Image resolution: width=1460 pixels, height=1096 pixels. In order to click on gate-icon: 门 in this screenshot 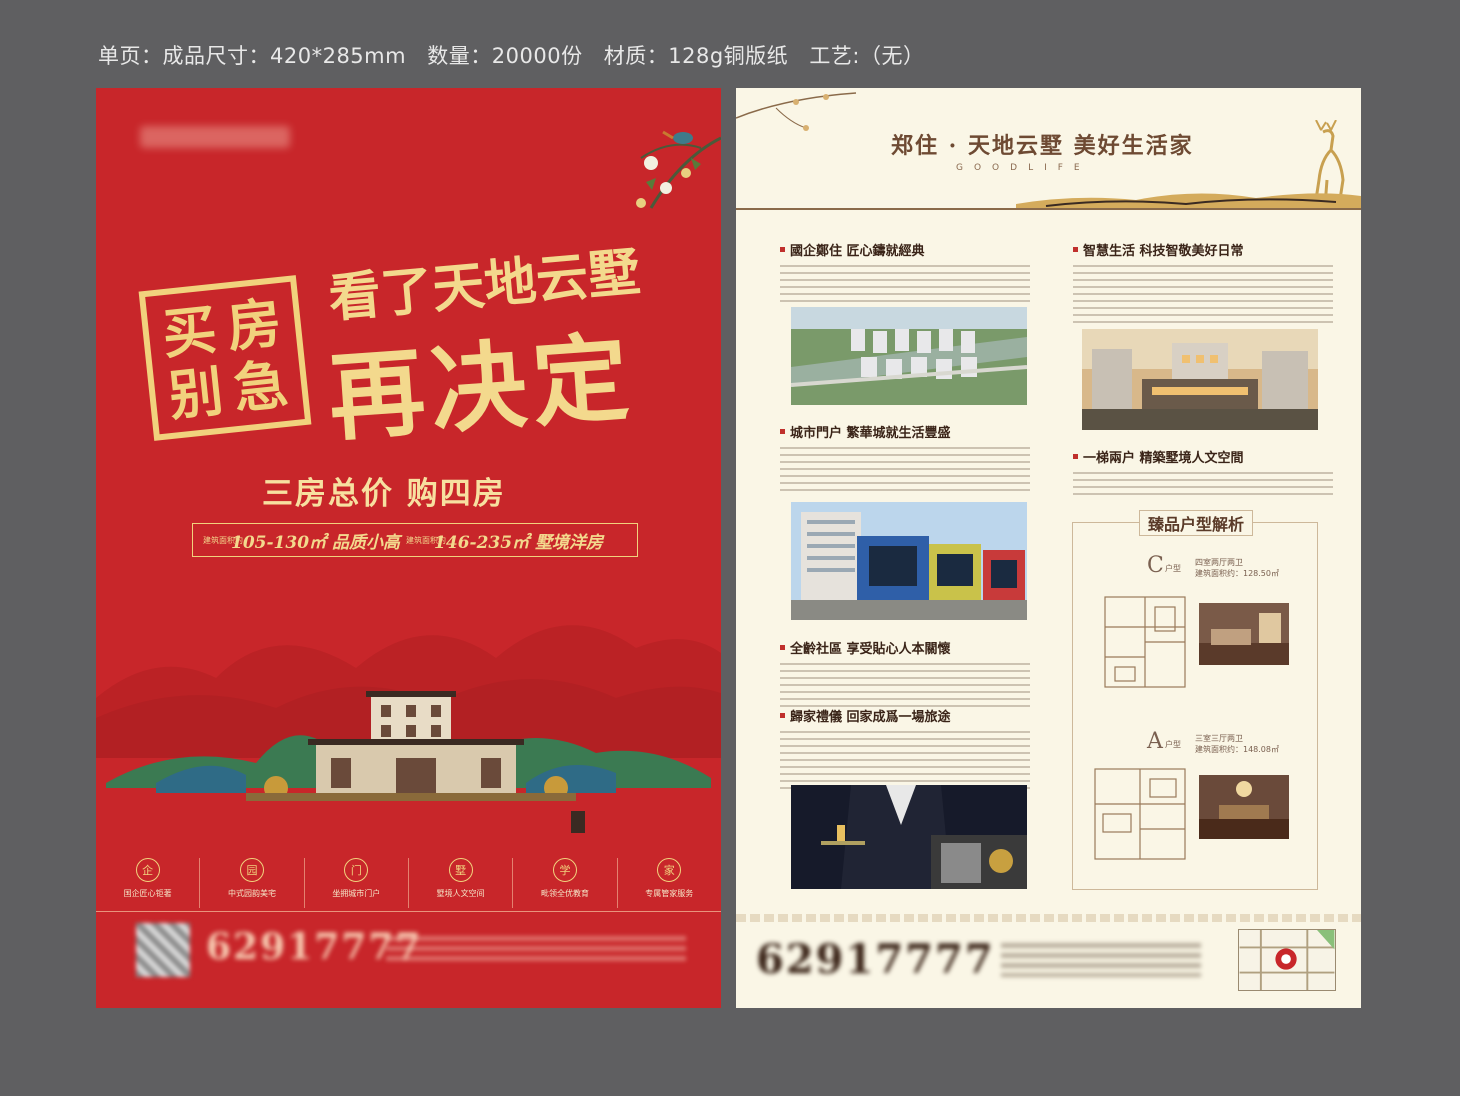, I will do `click(356, 870)`.